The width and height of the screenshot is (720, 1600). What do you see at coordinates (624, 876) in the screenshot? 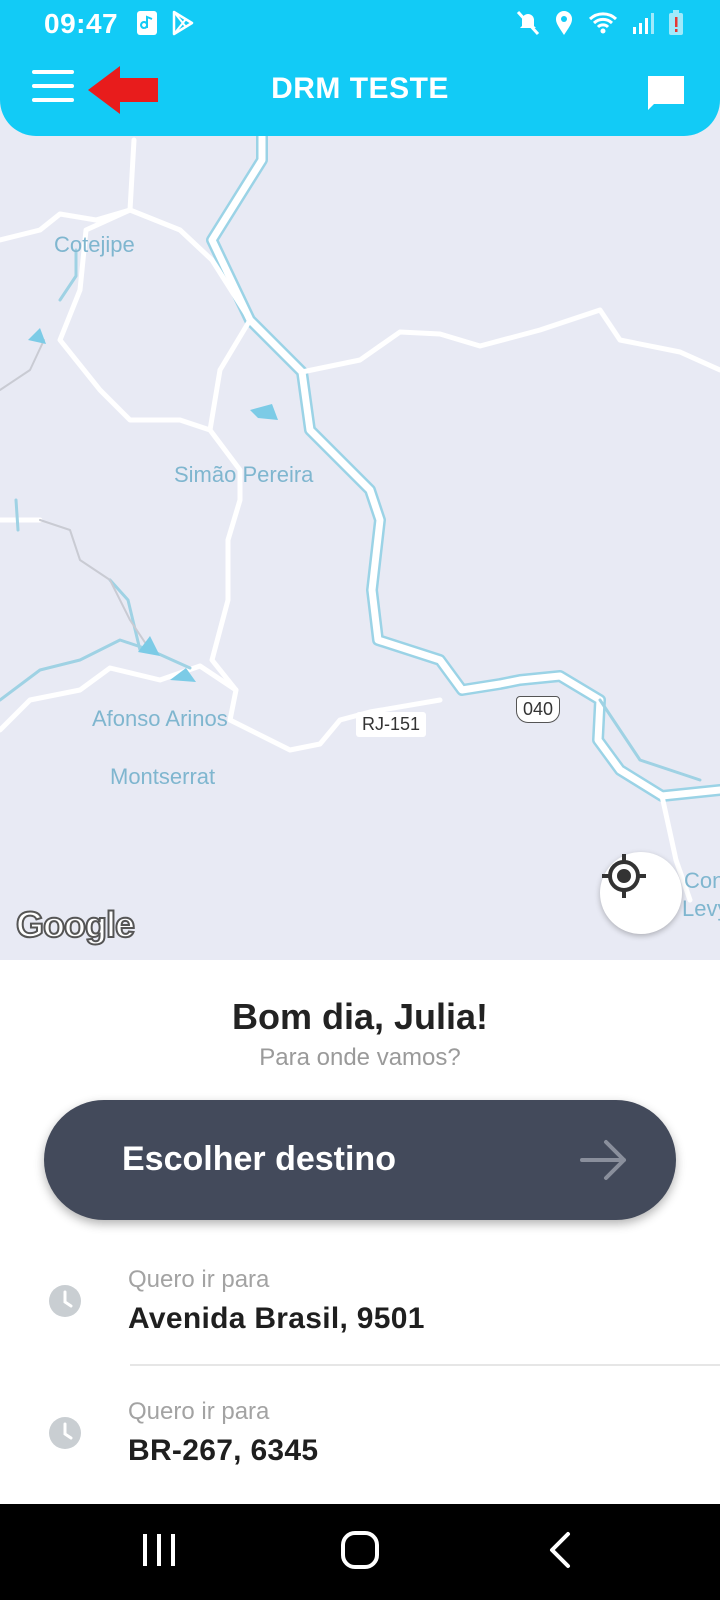
I see `crosshair-icon` at bounding box center [624, 876].